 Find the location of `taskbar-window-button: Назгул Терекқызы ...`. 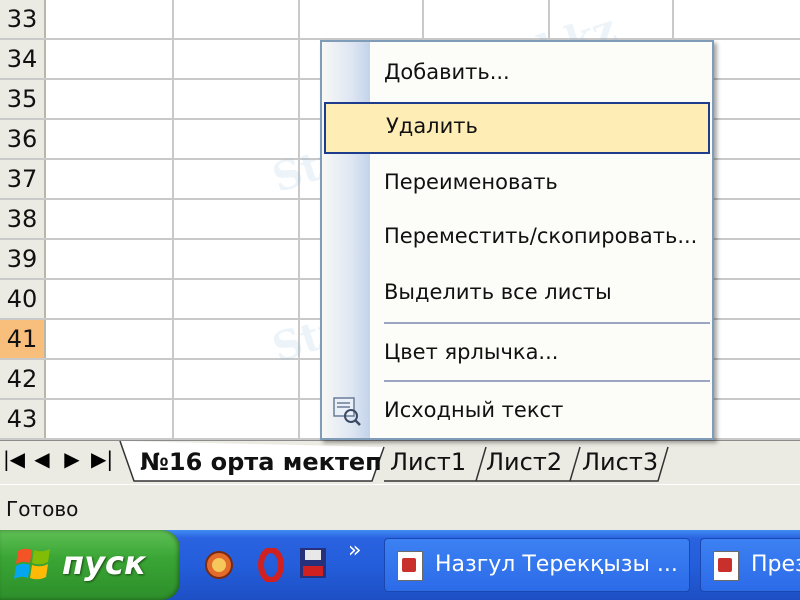

taskbar-window-button: Назгул Терекқызы ... is located at coordinates (537, 565).